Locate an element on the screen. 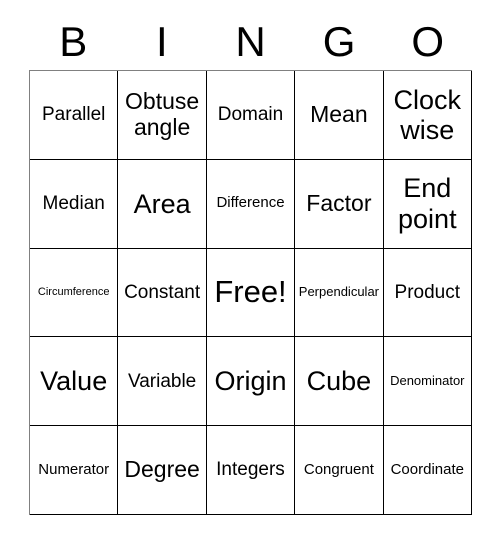 This screenshot has height=544, width=500. bingo-cell-label: Origin is located at coordinates (250, 381).